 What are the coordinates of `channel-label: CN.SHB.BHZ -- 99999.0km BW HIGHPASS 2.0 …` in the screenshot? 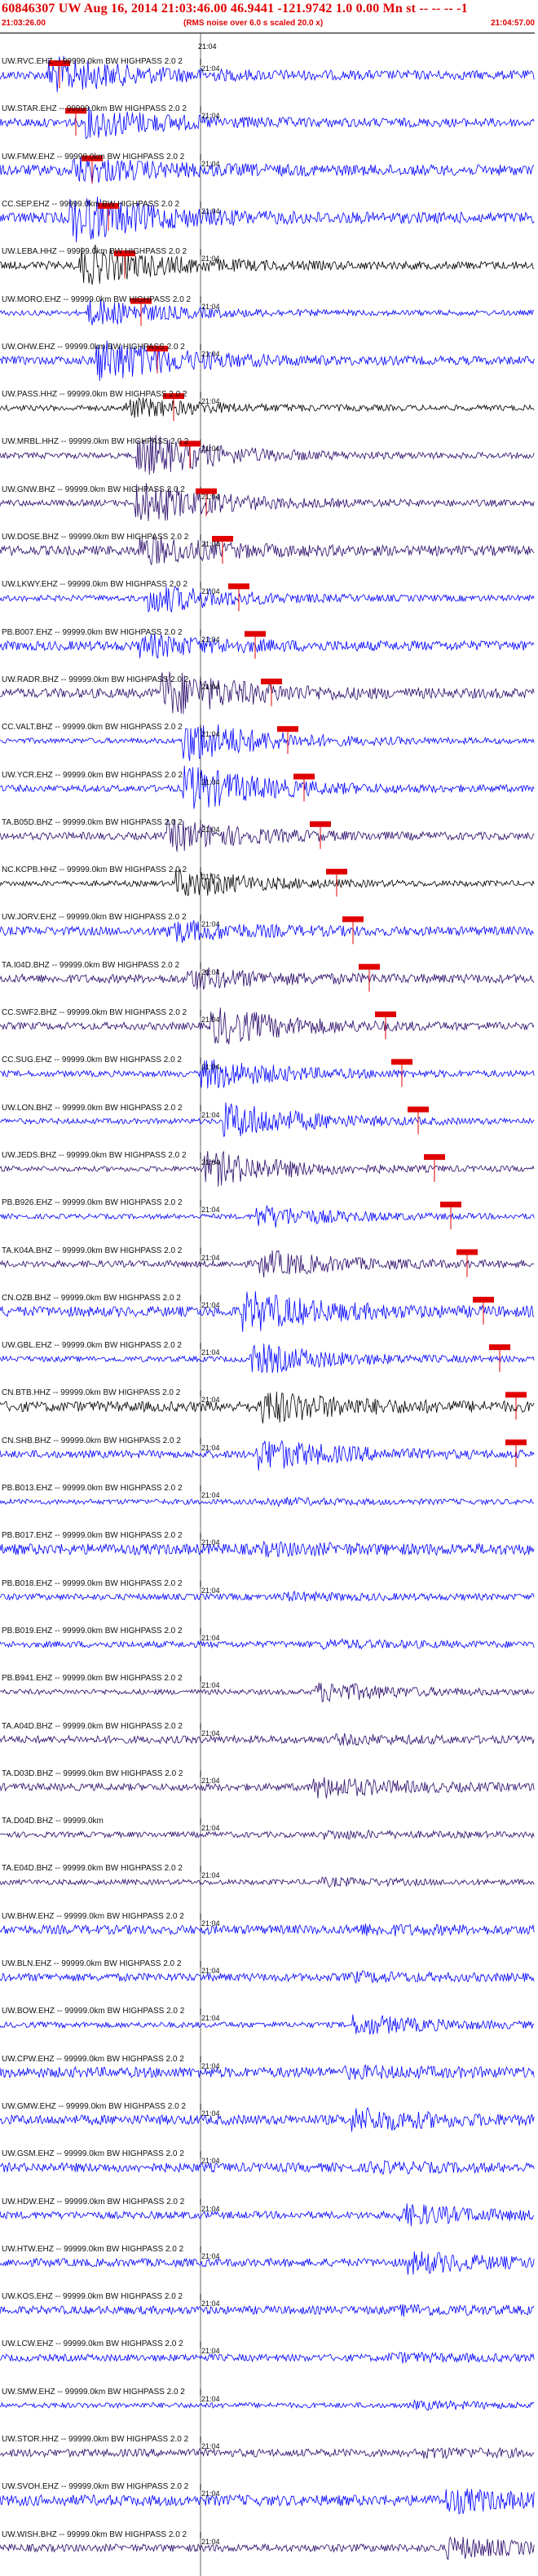 It's located at (91, 1440).